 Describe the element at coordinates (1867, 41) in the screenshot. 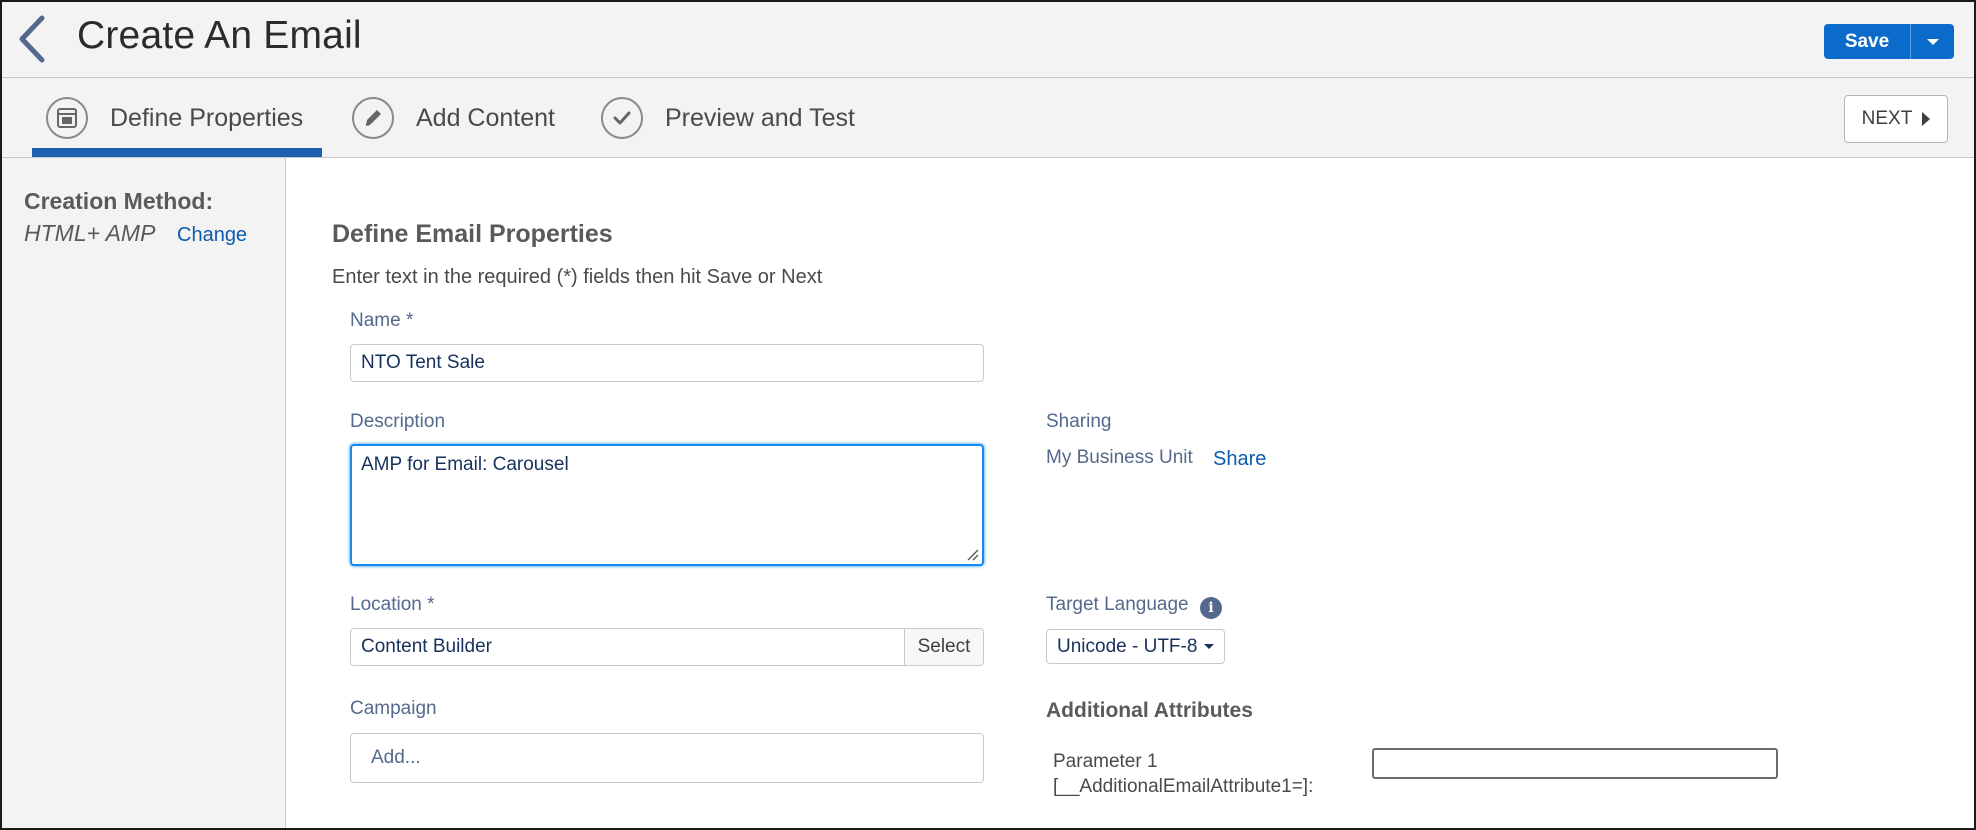

I see `save-button: Save` at that location.